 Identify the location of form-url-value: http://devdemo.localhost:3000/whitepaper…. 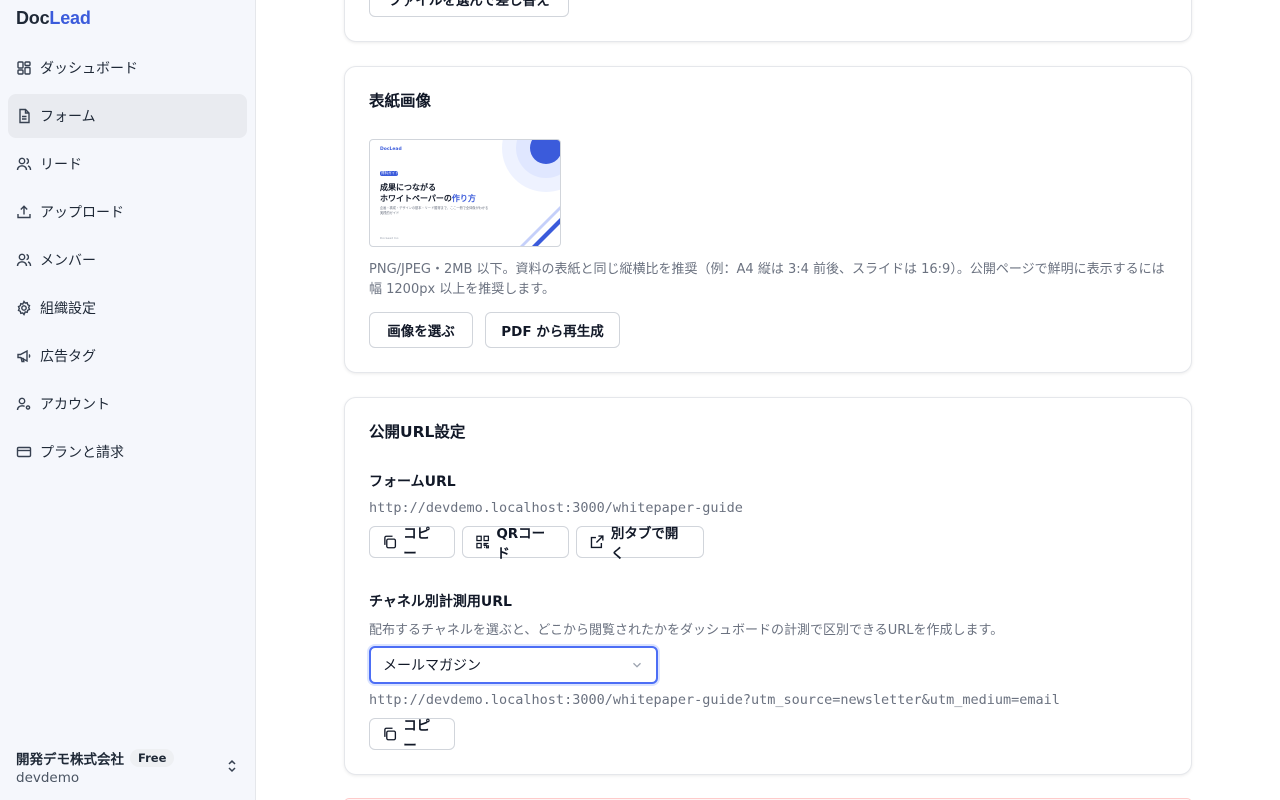
(556, 508).